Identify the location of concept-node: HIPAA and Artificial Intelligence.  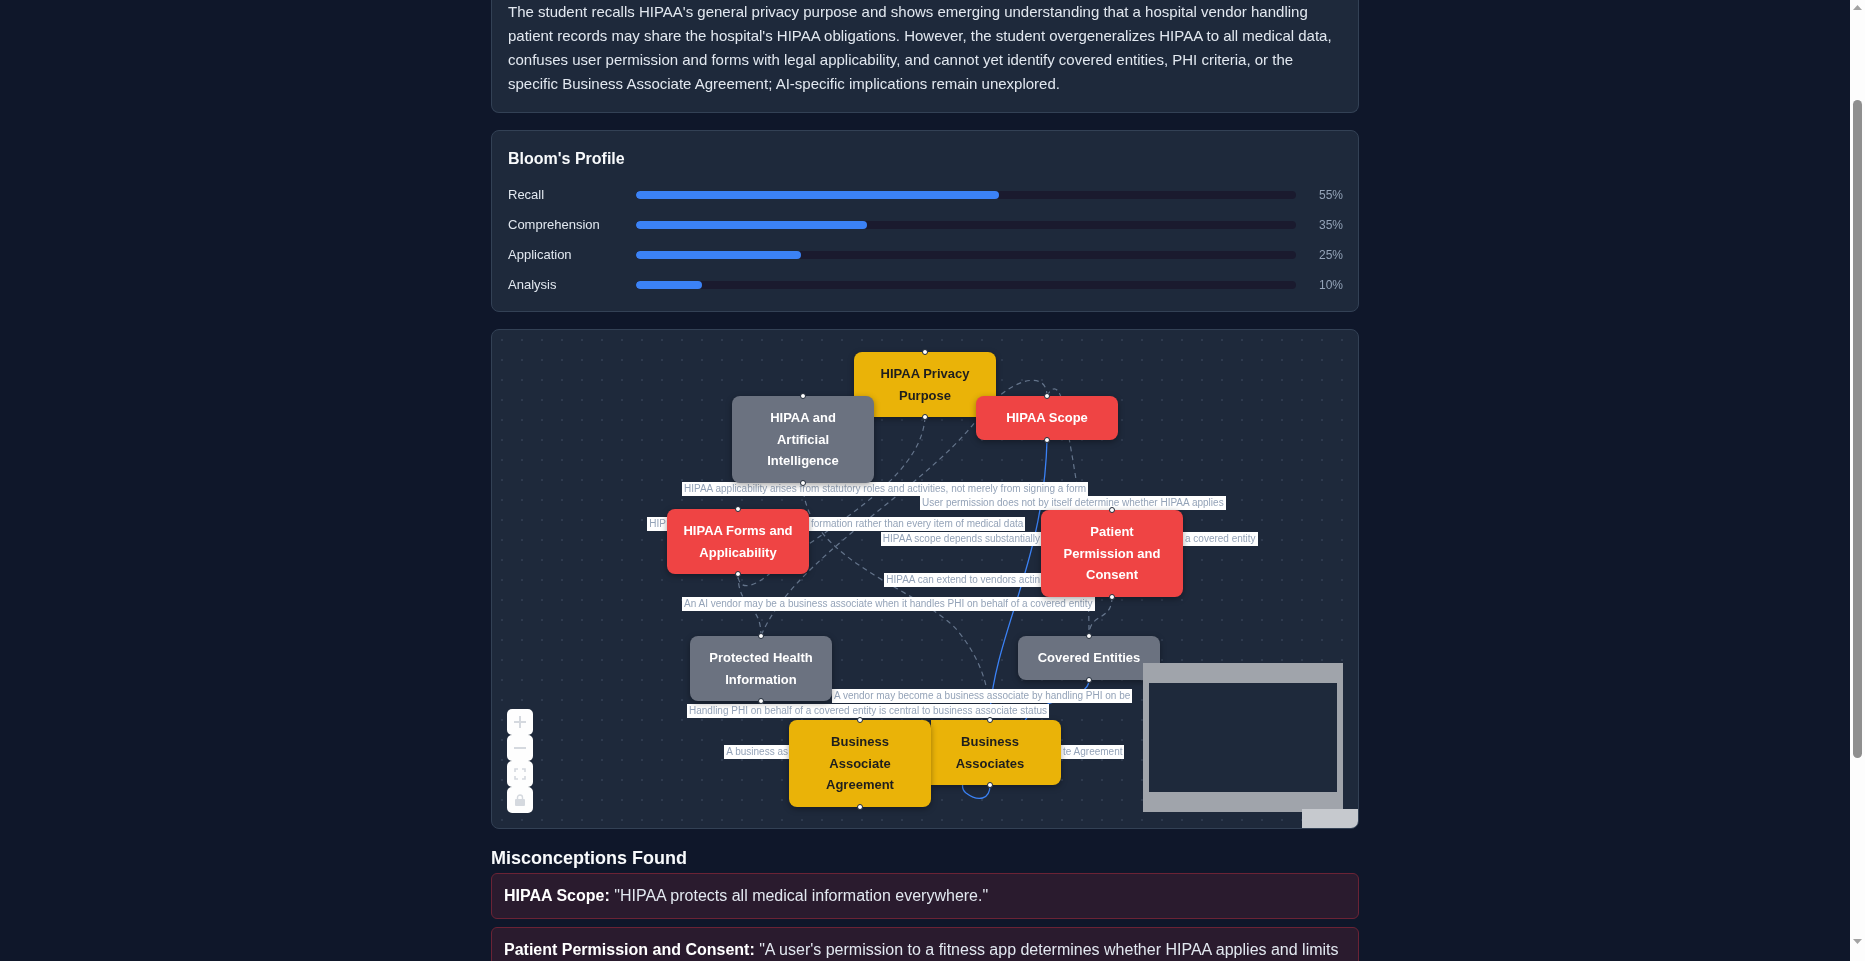
(803, 439).